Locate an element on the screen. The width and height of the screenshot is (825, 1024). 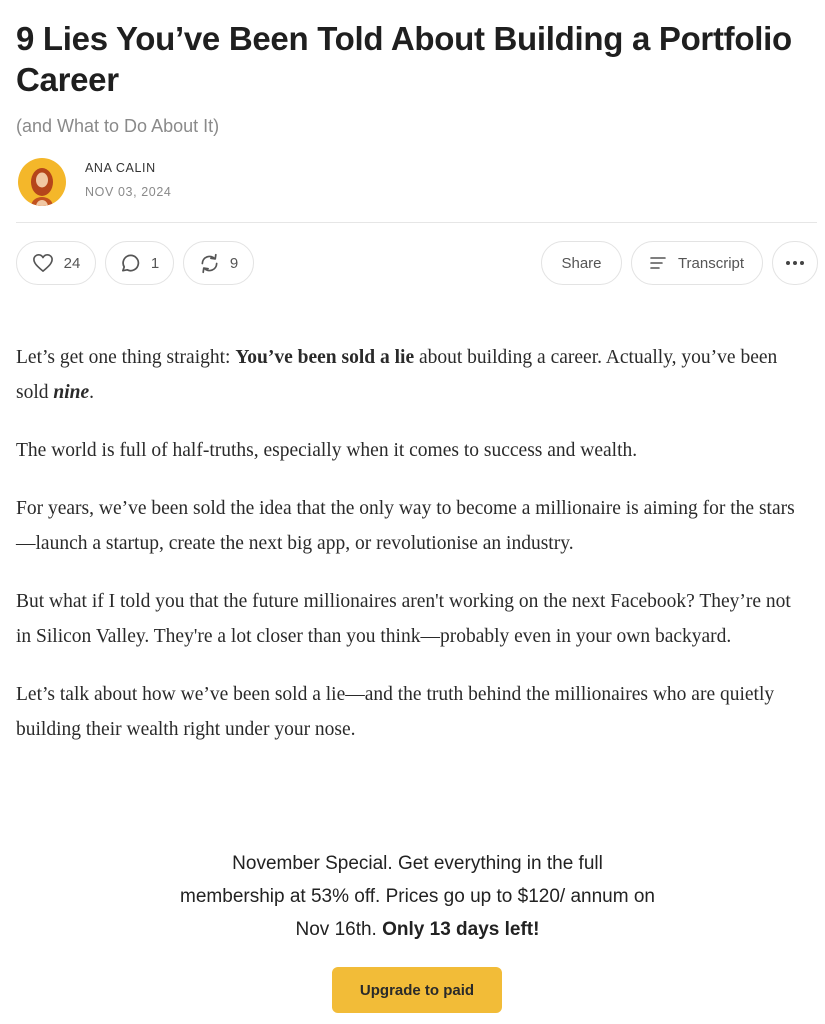
restack-icon is located at coordinates (209, 263).